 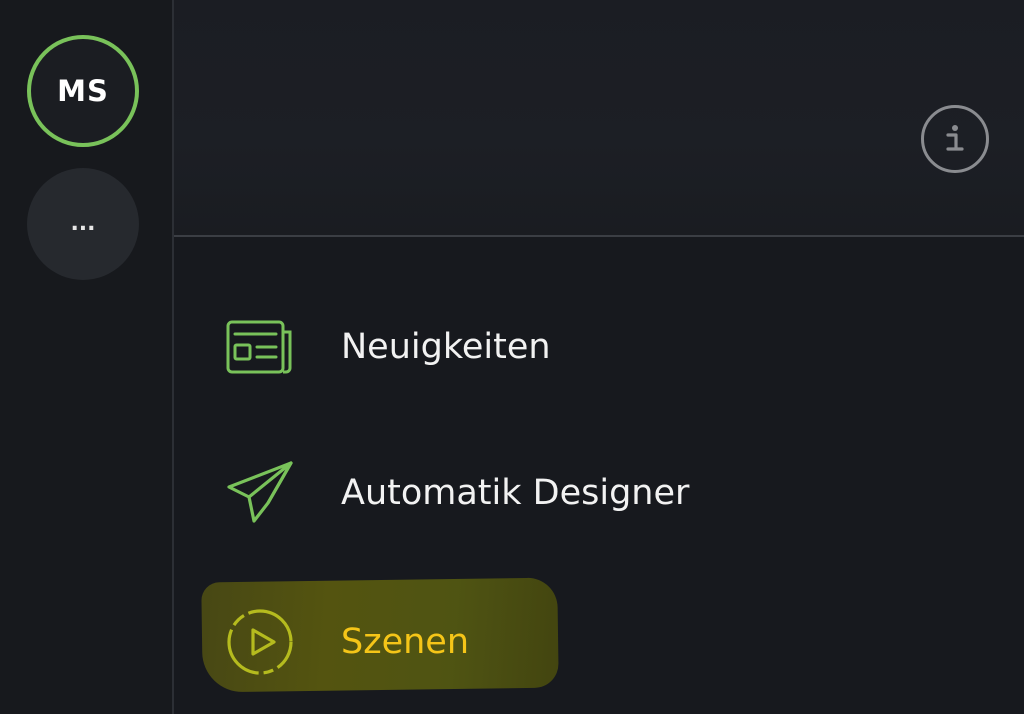 What do you see at coordinates (599, 347) in the screenshot?
I see `menu-item-news: Neuigkeiten` at bounding box center [599, 347].